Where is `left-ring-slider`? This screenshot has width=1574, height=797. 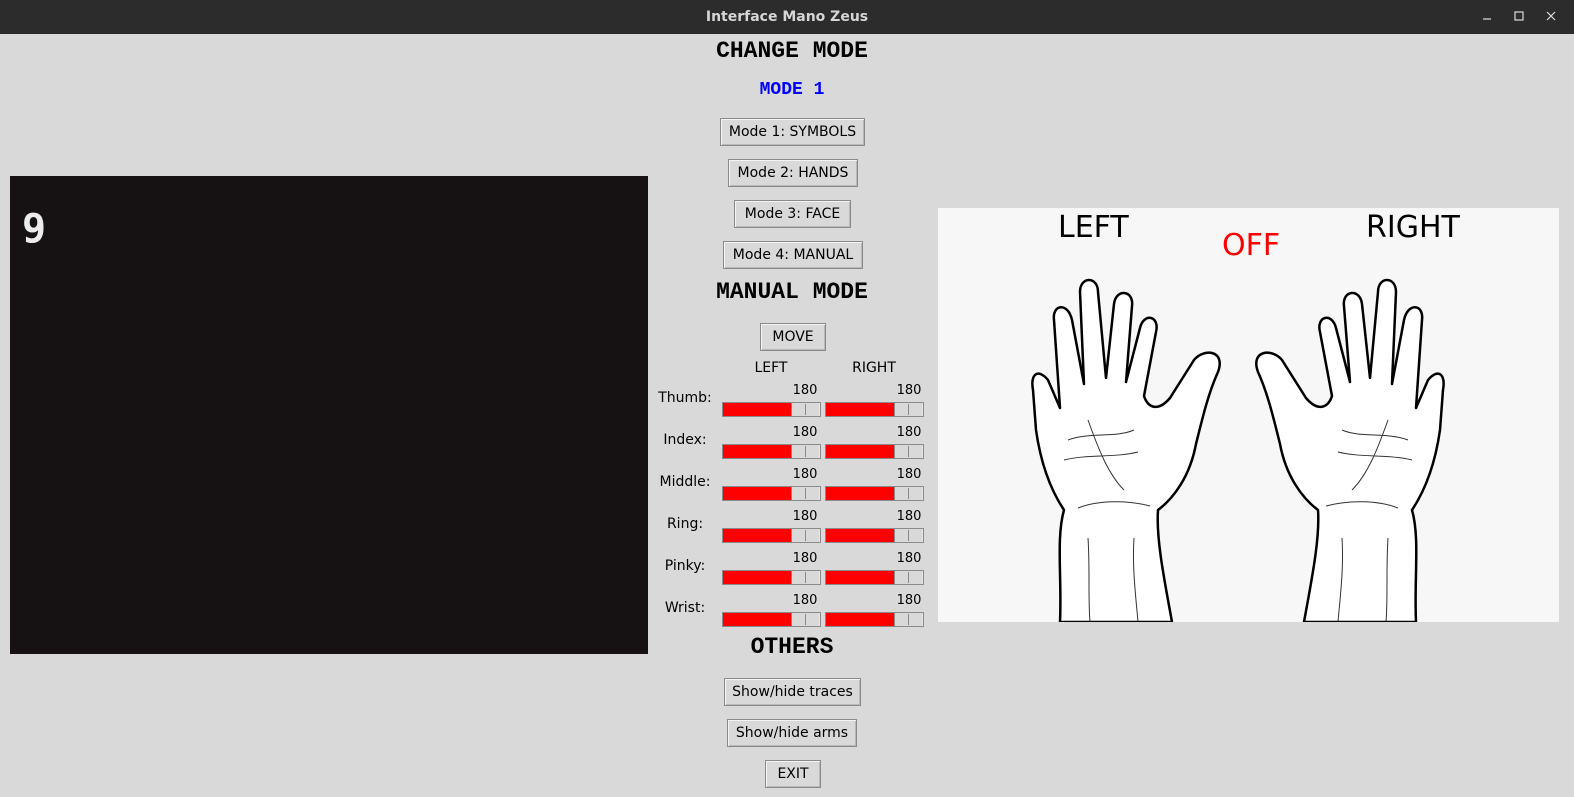 left-ring-slider is located at coordinates (771, 535).